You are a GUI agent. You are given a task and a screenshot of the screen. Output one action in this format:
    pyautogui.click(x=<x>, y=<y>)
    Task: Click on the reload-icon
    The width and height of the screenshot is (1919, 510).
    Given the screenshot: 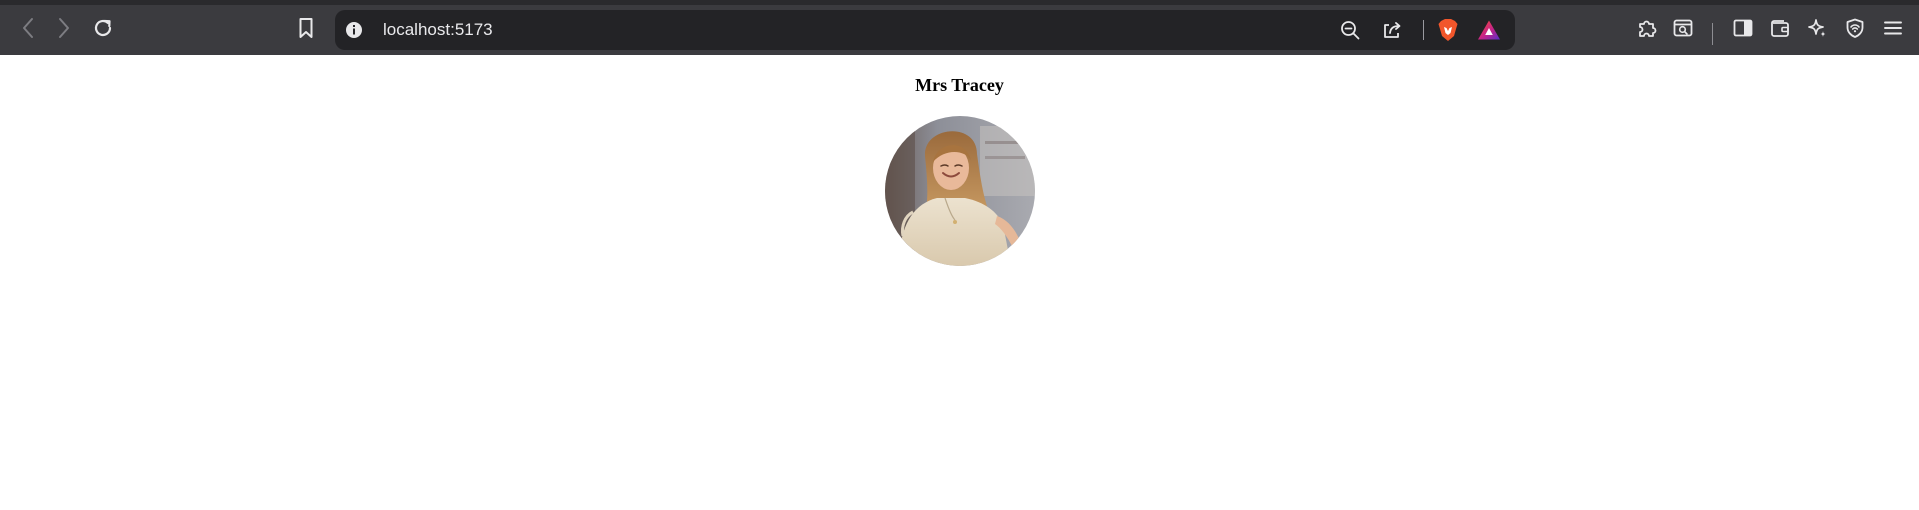 What is the action you would take?
    pyautogui.click(x=103, y=28)
    